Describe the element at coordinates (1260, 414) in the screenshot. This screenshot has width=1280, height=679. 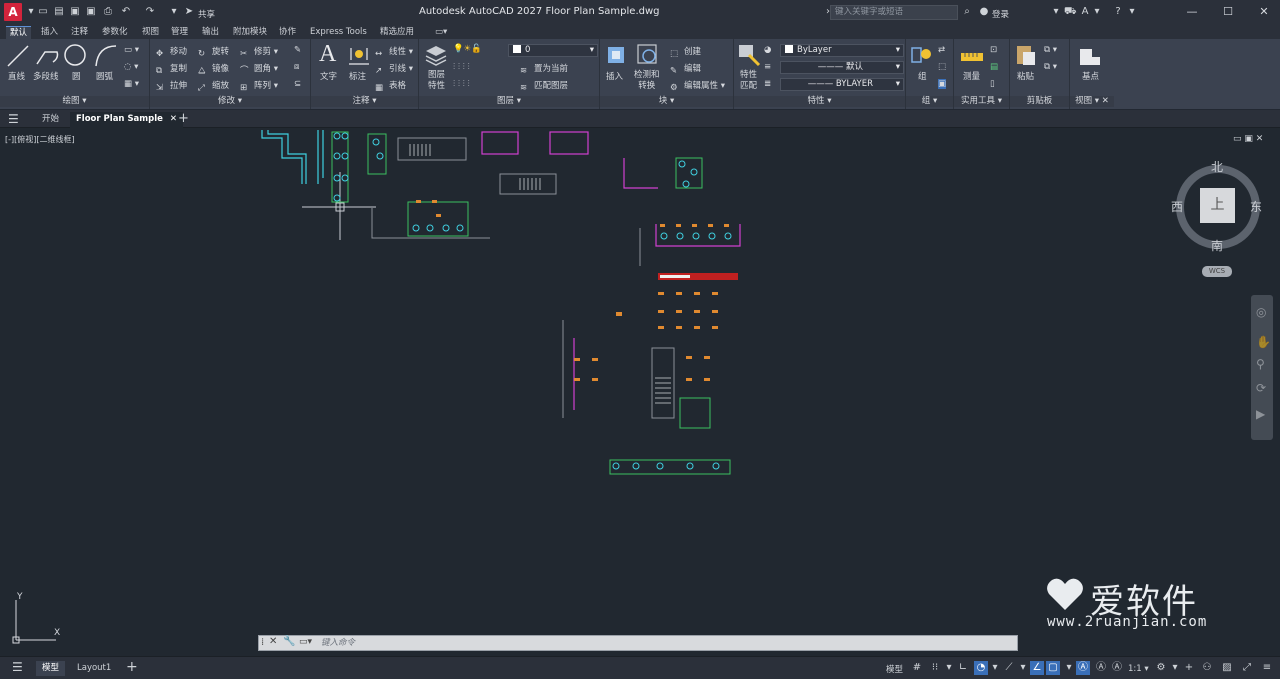
I see `showmotion-icon: ▶` at that location.